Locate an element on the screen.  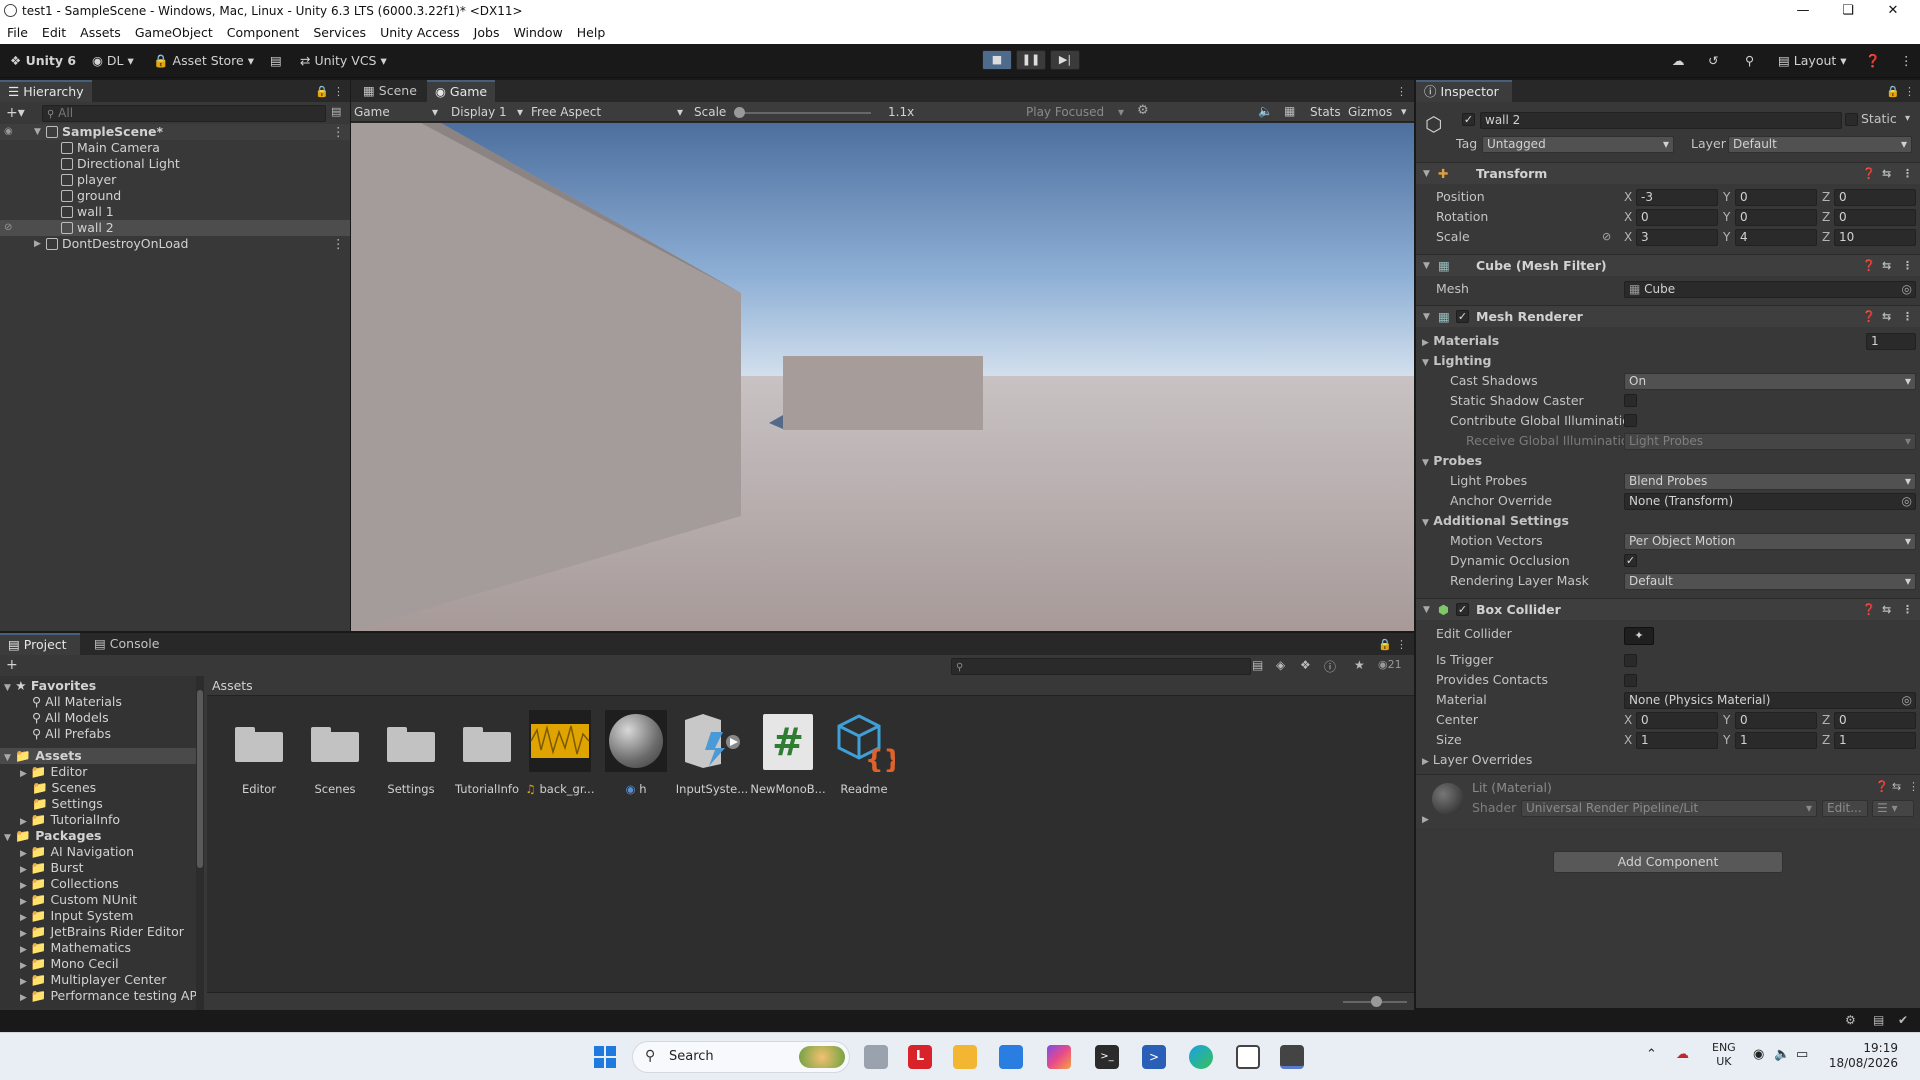
position-y-field: 0 is located at coordinates (1776, 197).